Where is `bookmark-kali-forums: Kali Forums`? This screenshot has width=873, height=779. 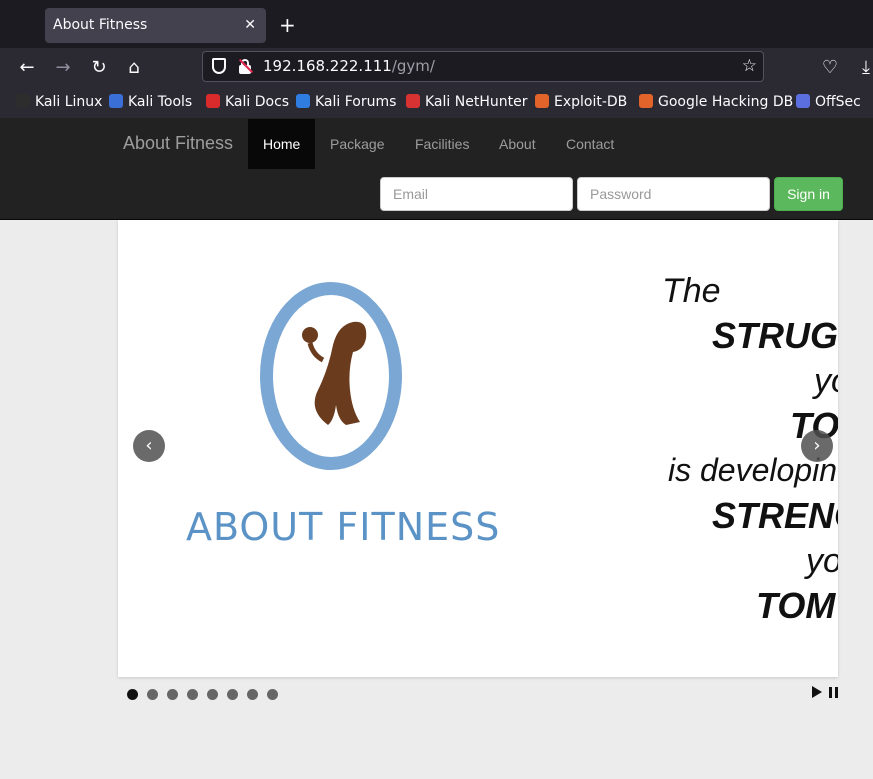 bookmark-kali-forums: Kali Forums is located at coordinates (346, 103).